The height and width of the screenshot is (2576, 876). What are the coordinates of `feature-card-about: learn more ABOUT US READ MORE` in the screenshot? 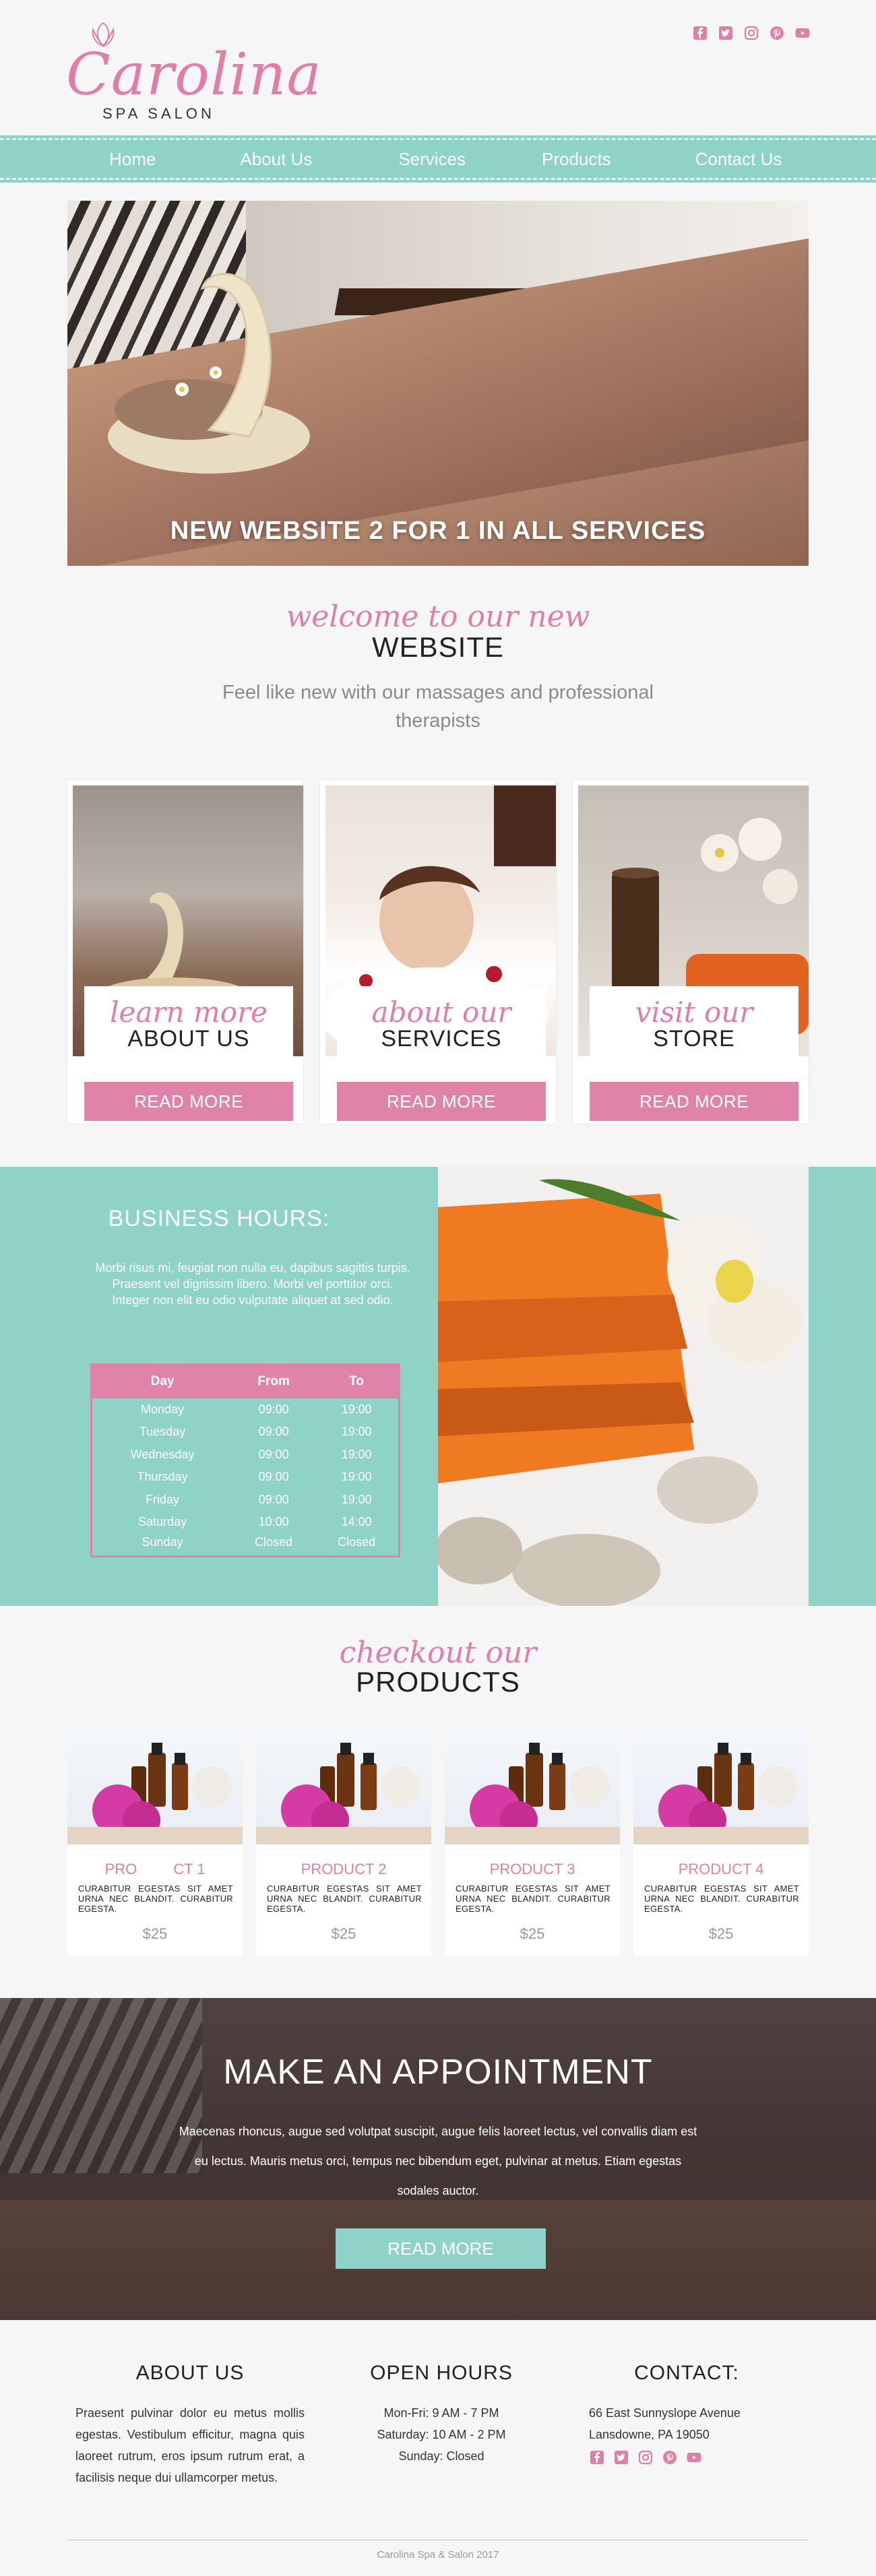 It's located at (185, 952).